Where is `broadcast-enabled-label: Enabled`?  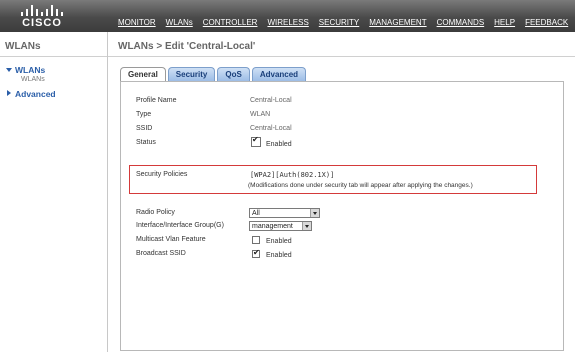
broadcast-enabled-label: Enabled is located at coordinates (279, 255).